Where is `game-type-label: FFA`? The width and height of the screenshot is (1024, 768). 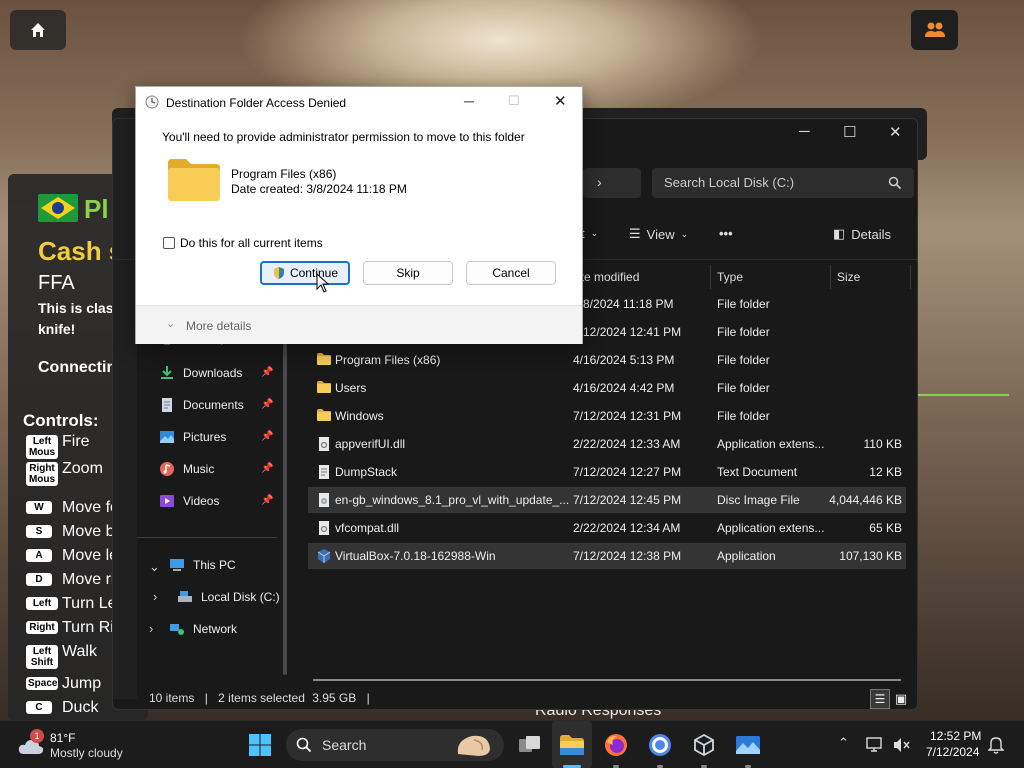
game-type-label: FFA is located at coordinates (56, 283).